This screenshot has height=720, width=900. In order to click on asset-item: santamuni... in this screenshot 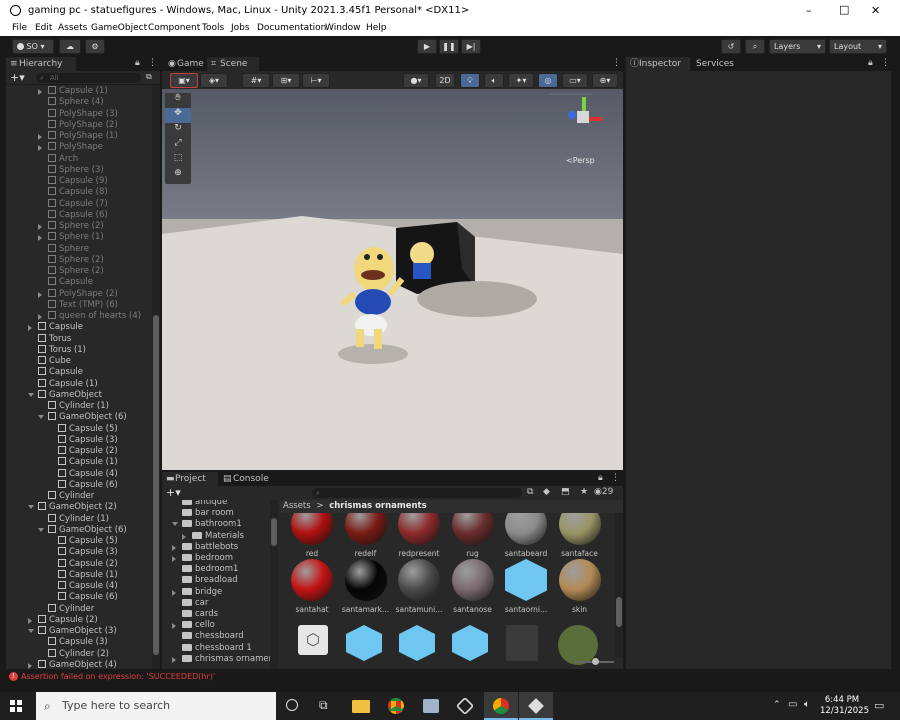, I will do `click(419, 586)`.